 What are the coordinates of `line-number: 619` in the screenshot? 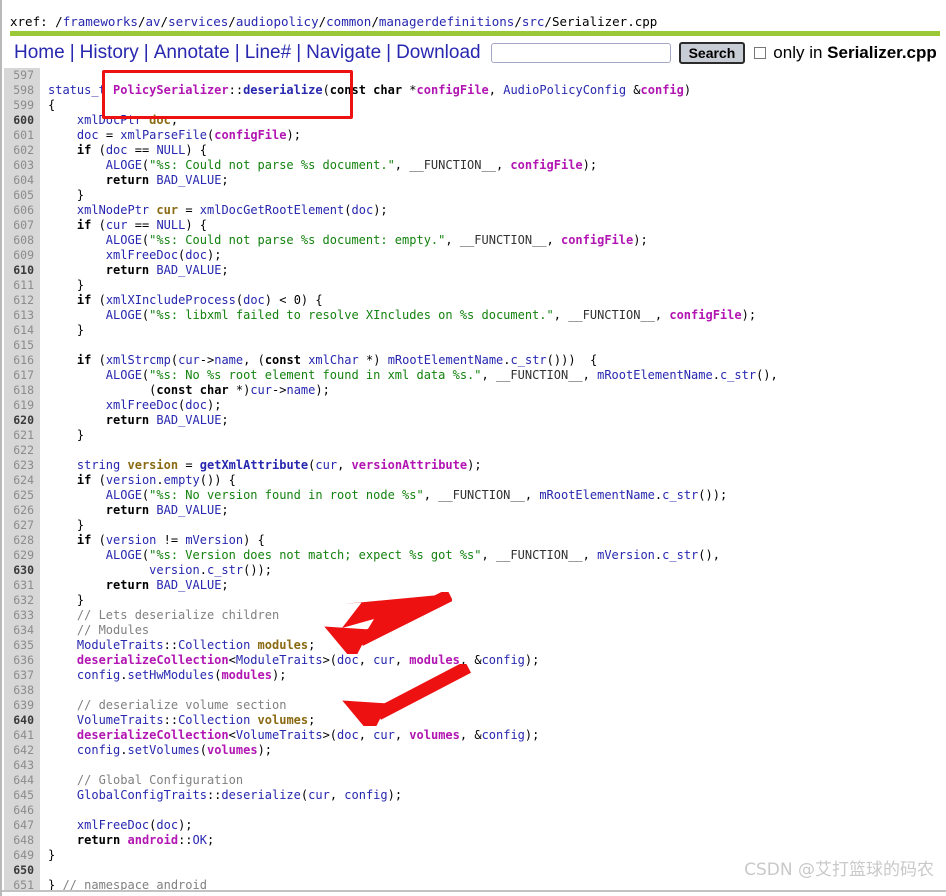 It's located at (22, 405).